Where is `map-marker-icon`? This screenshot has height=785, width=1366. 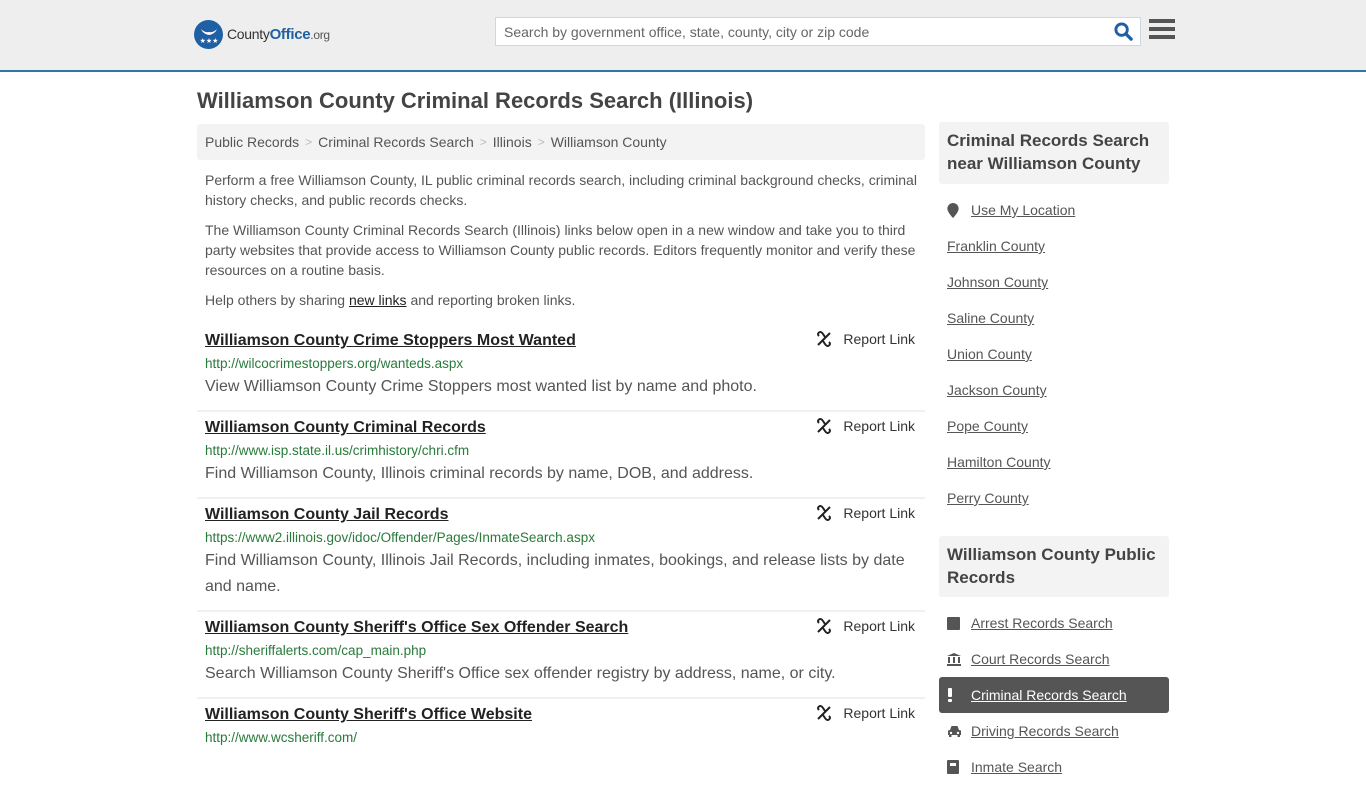
map-marker-icon is located at coordinates (956, 210).